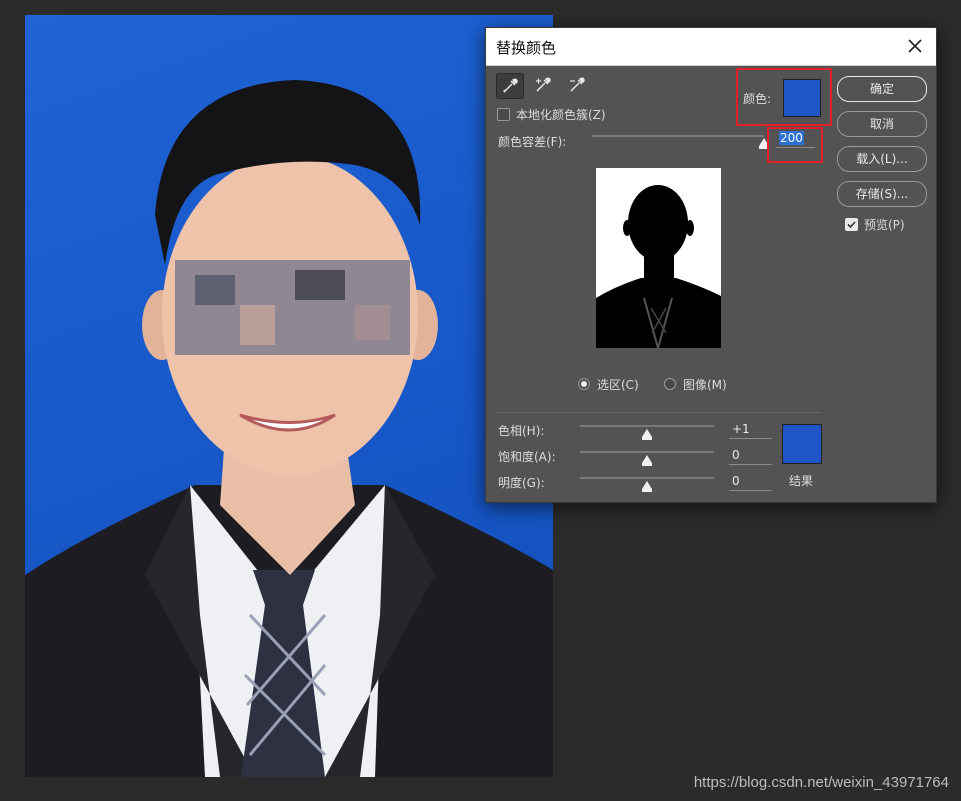 This screenshot has width=961, height=801. What do you see at coordinates (521, 431) in the screenshot?
I see `hue-label: 色相(H):` at bounding box center [521, 431].